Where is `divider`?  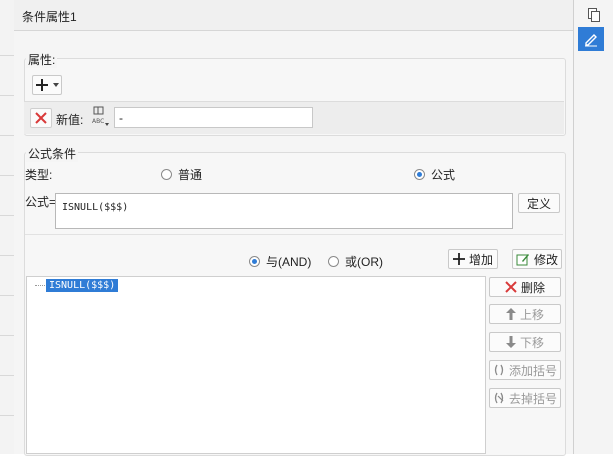
divider is located at coordinates (294, 234).